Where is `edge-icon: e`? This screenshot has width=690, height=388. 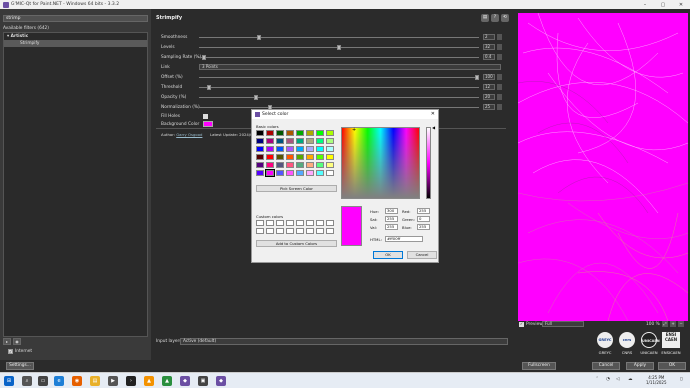 edge-icon: e is located at coordinates (59, 381).